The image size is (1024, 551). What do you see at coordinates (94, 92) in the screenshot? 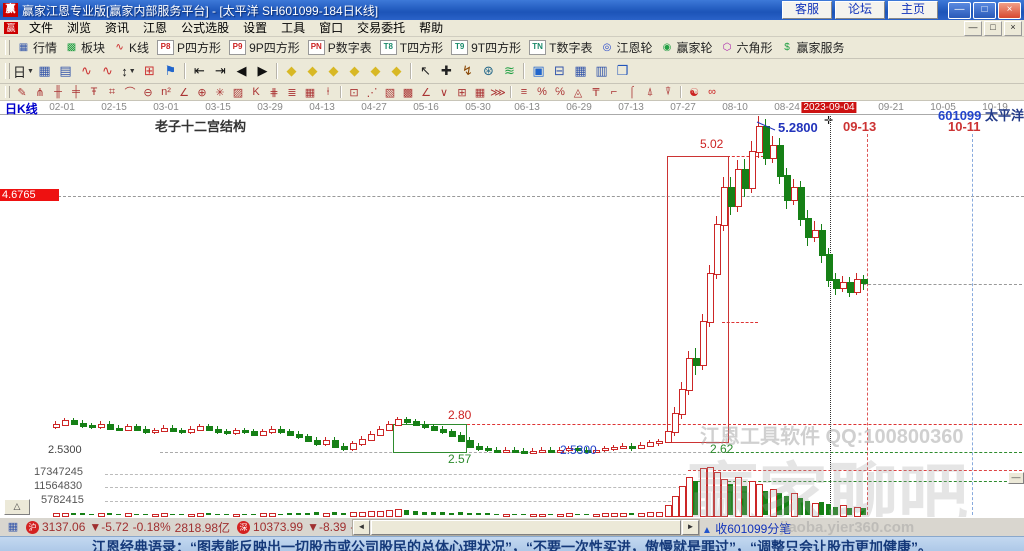
I see `angle-line-tool: Ŧ` at bounding box center [94, 92].